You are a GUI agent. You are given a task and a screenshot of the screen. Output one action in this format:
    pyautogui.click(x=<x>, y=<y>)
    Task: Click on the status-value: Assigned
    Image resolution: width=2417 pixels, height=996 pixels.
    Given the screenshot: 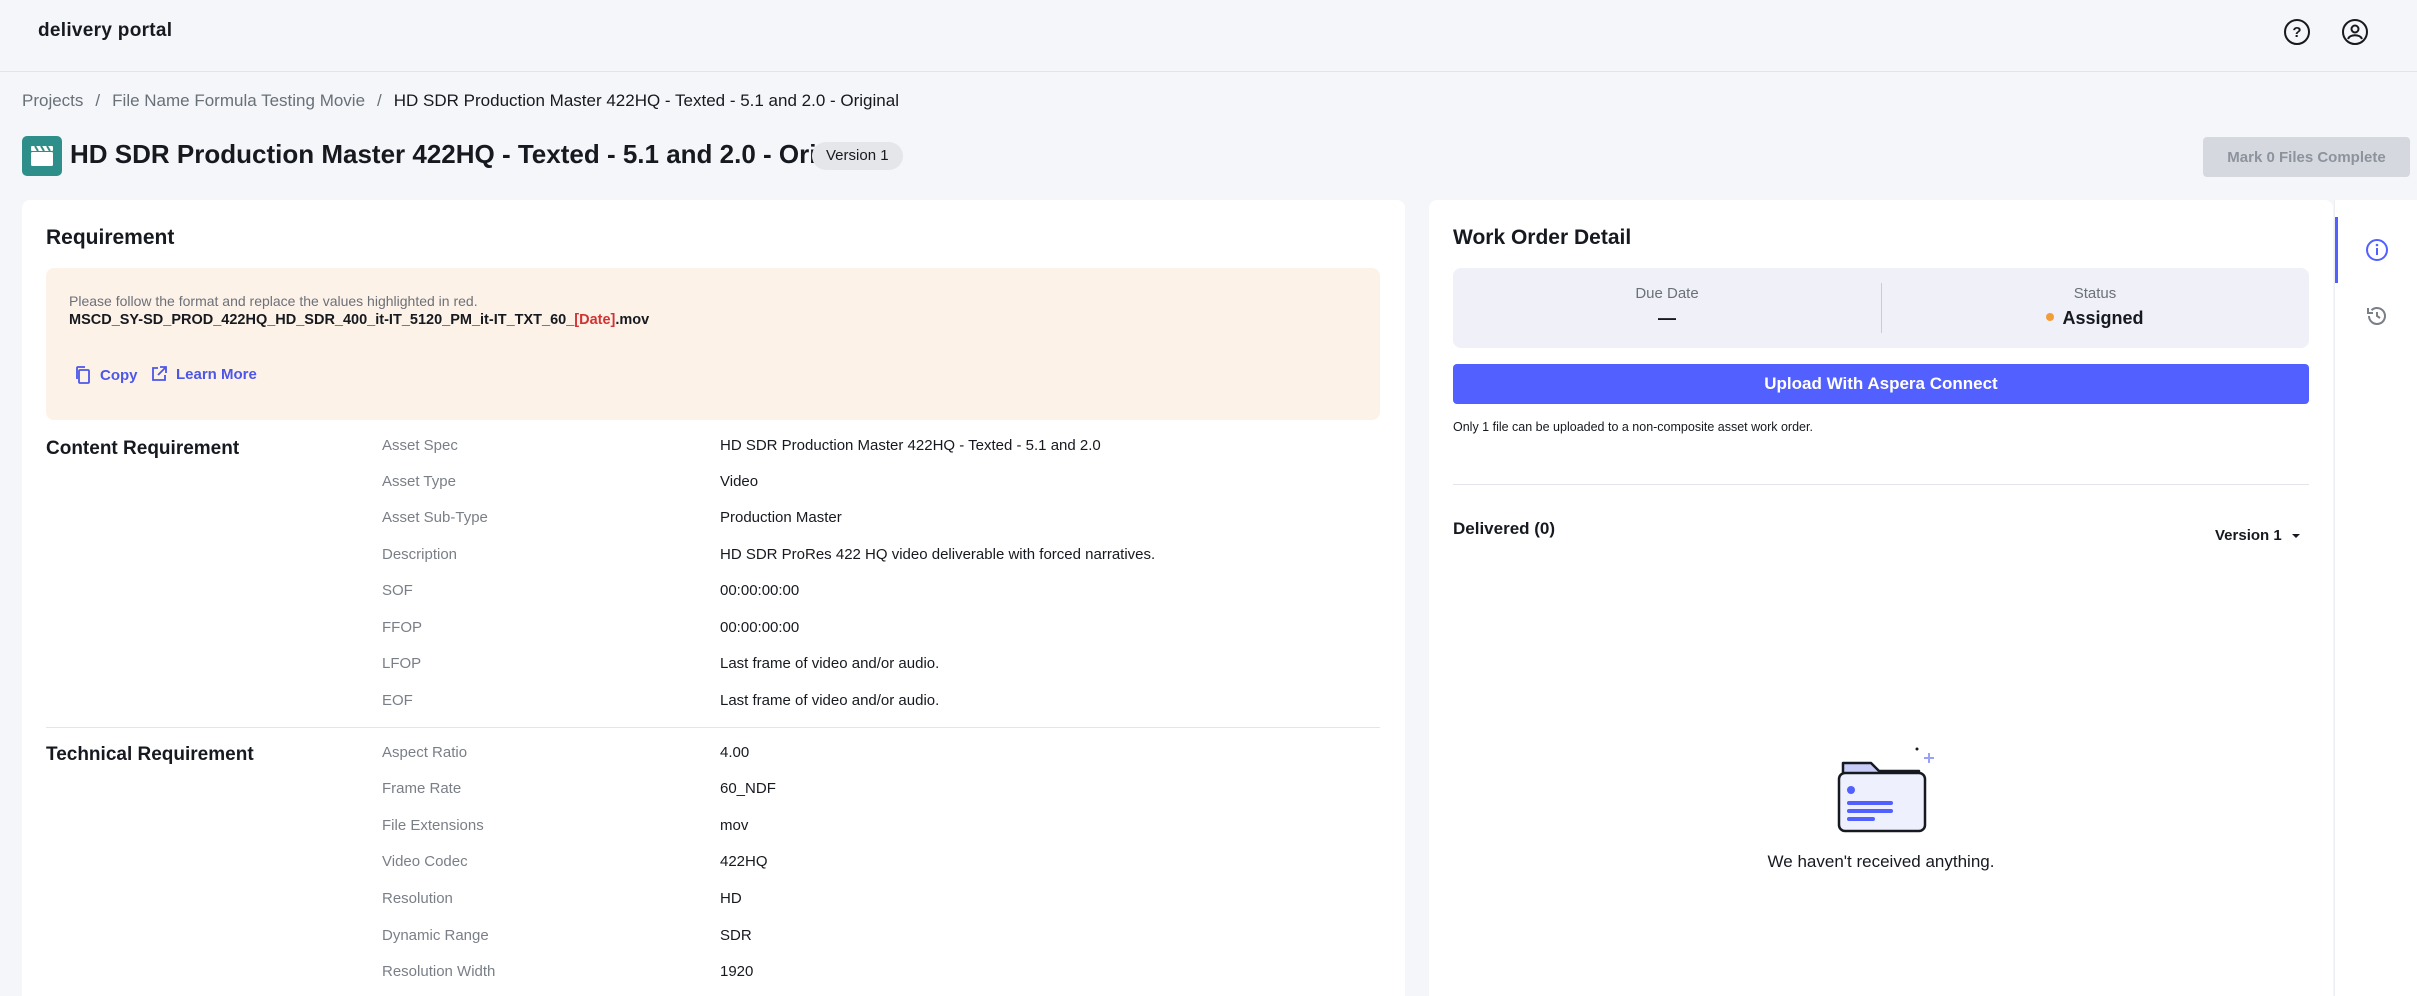 What is the action you would take?
    pyautogui.click(x=2103, y=318)
    